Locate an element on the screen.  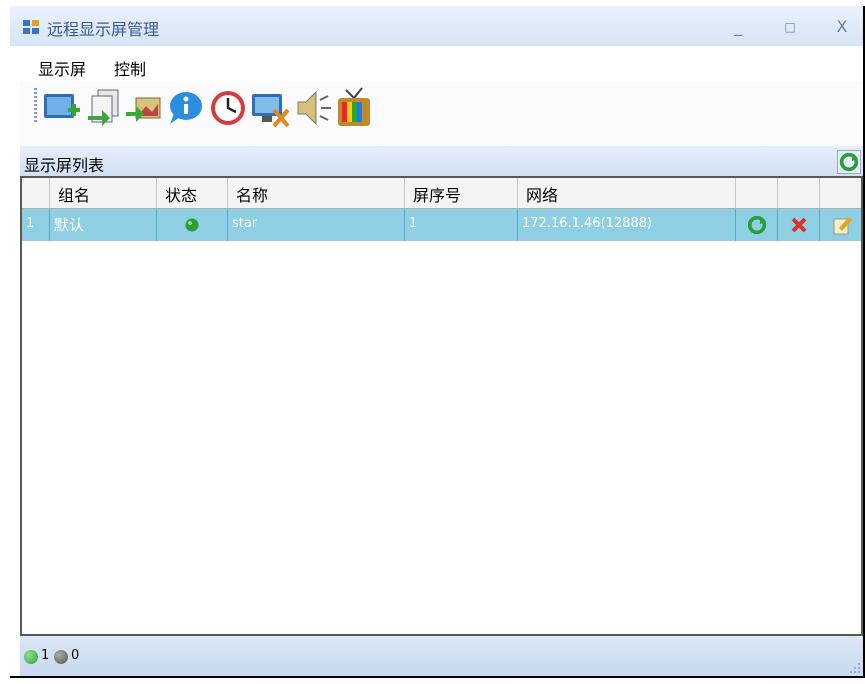
menu-control: 控制 is located at coordinates (130, 68).